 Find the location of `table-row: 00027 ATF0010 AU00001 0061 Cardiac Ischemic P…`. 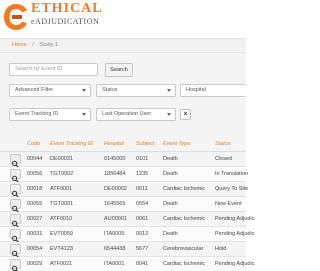

table-row: 00027 ATF0010 AU00001 0061 Cardiac Ischemic P… is located at coordinates (127, 220).